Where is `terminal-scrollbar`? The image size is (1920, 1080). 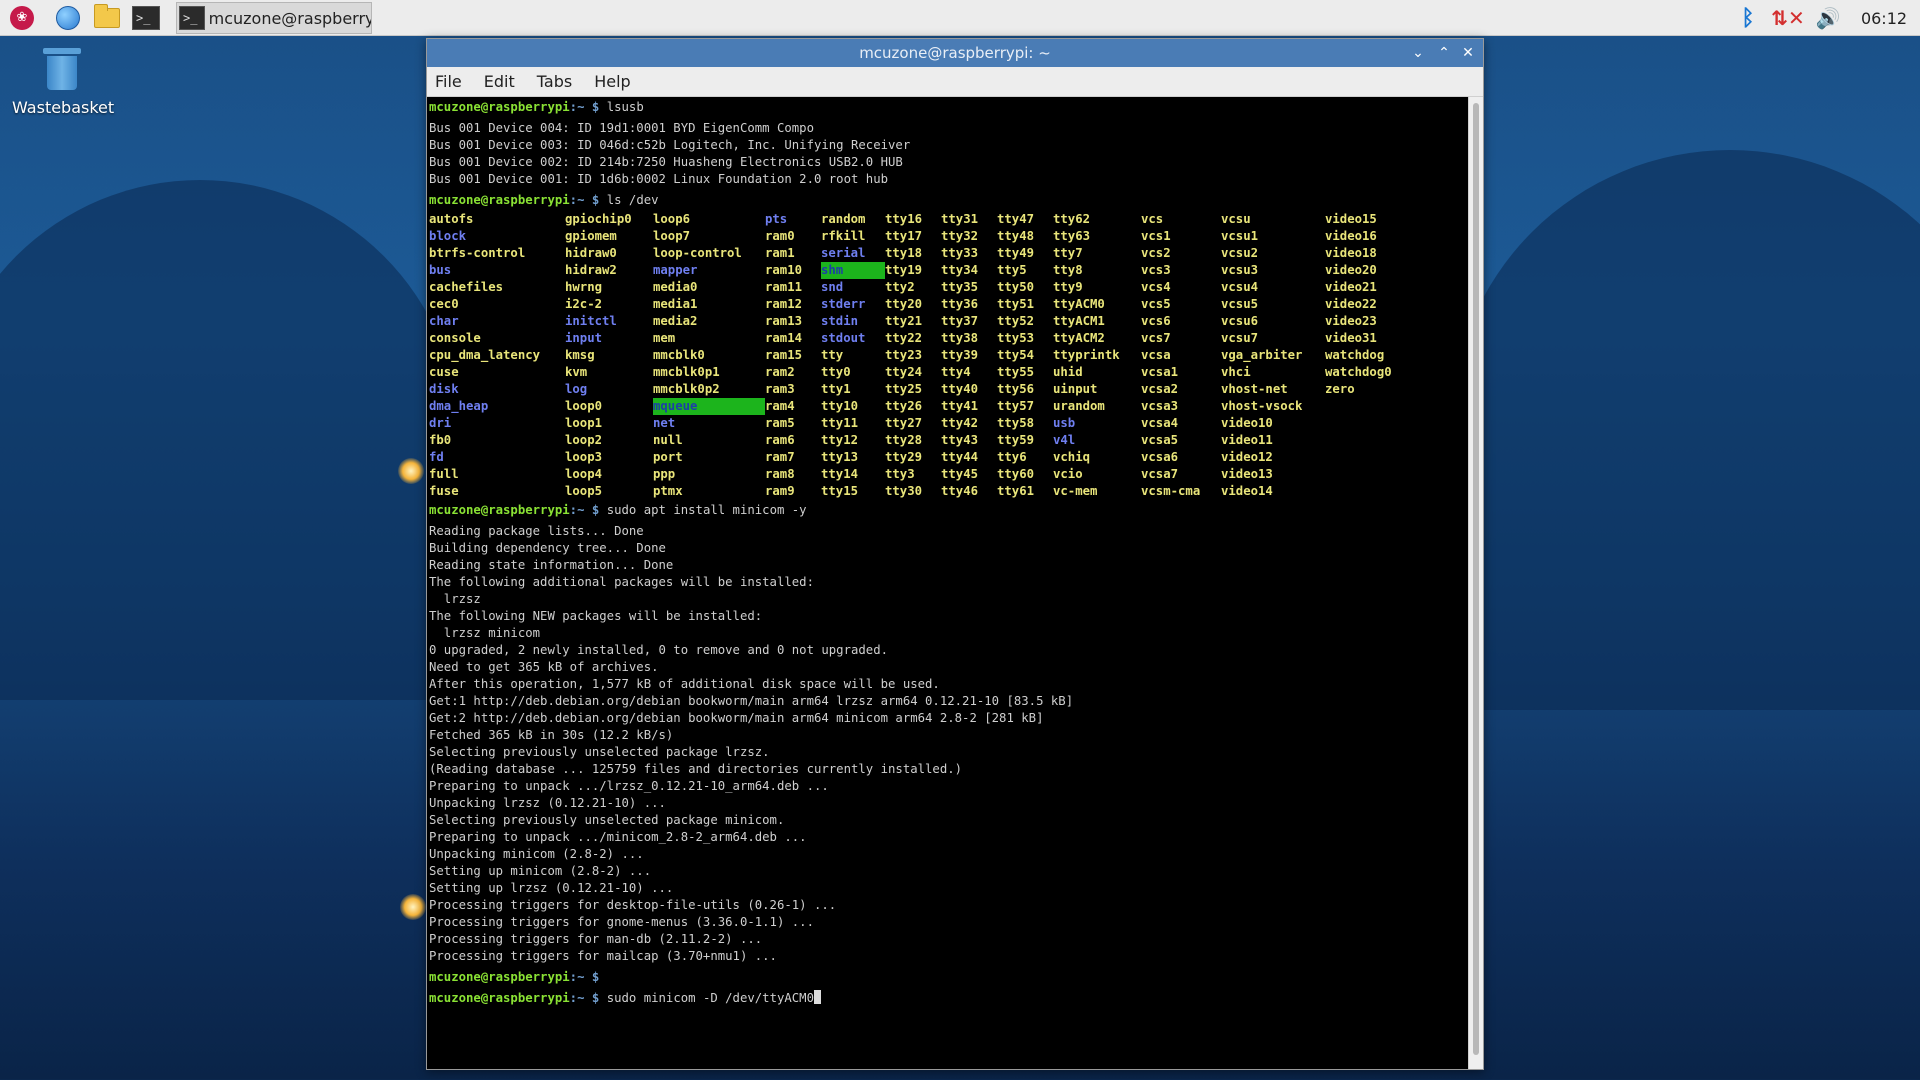 terminal-scrollbar is located at coordinates (1475, 583).